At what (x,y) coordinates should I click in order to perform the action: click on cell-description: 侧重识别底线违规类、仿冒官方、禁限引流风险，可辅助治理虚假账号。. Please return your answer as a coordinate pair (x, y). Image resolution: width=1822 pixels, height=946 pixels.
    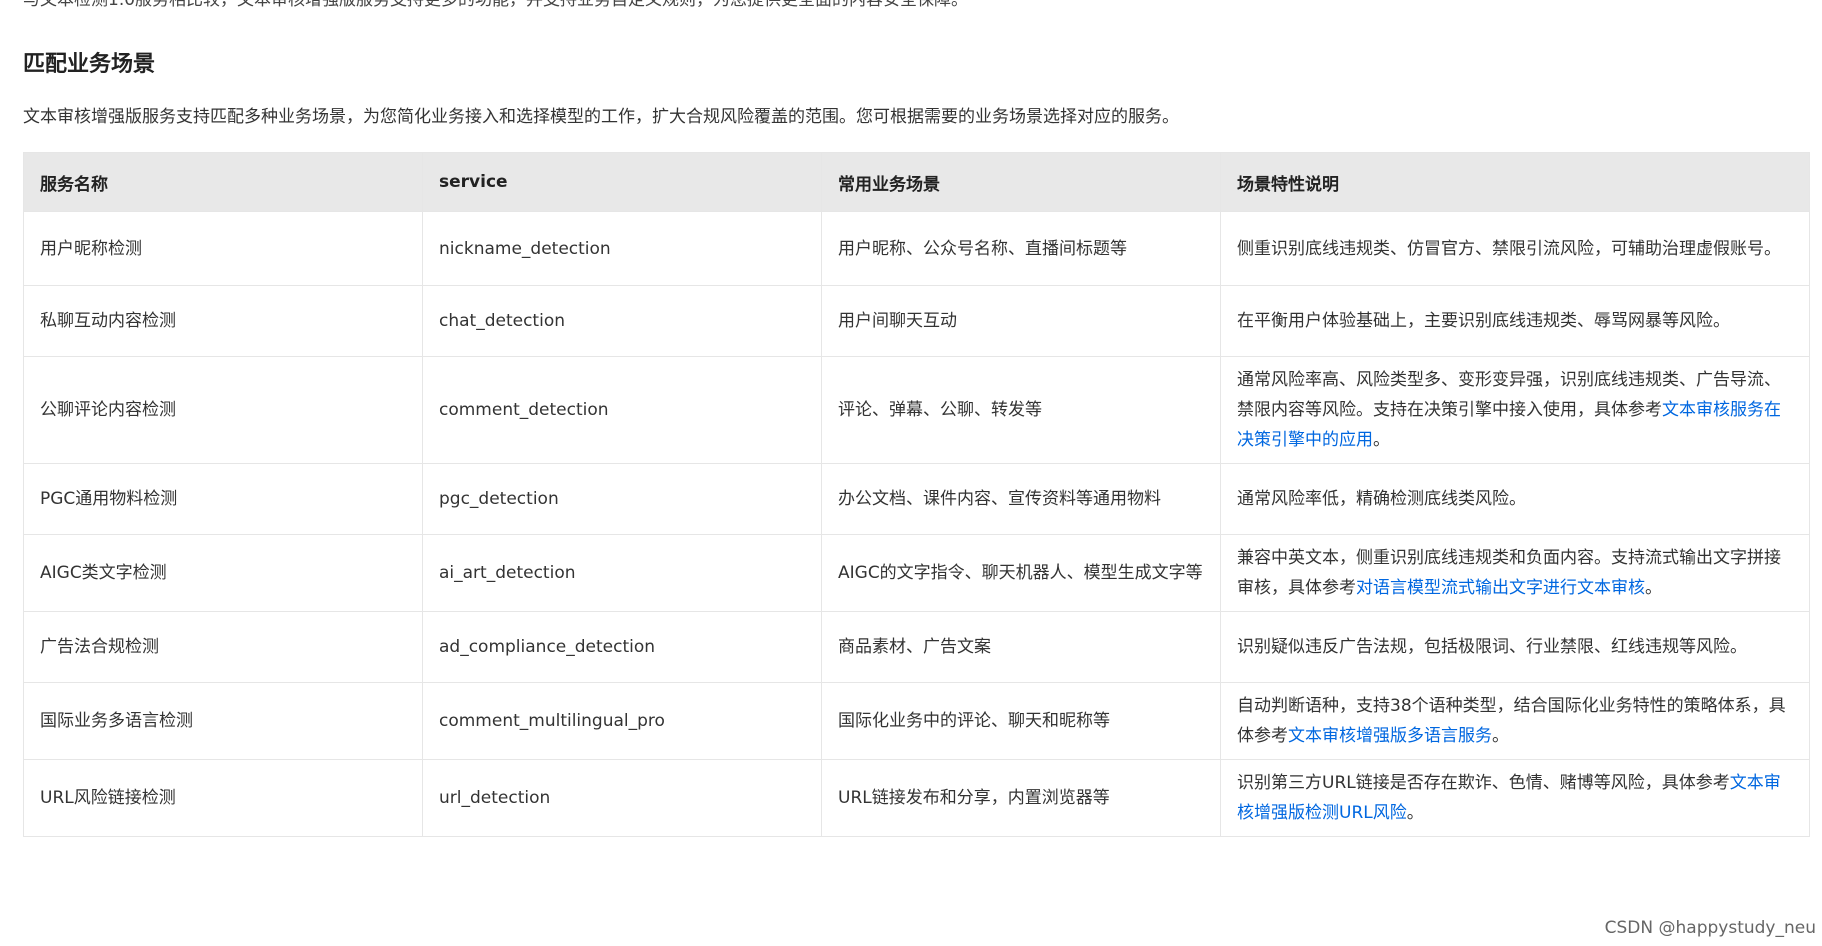
    Looking at the image, I should click on (1515, 248).